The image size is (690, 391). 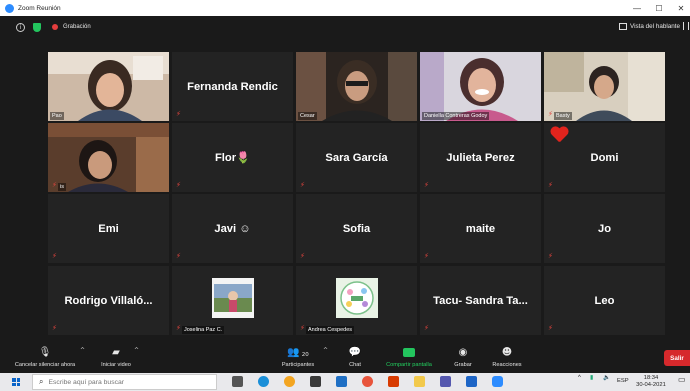 I want to click on participant-name: Daniella Contreras Godoy, so click(x=456, y=116).